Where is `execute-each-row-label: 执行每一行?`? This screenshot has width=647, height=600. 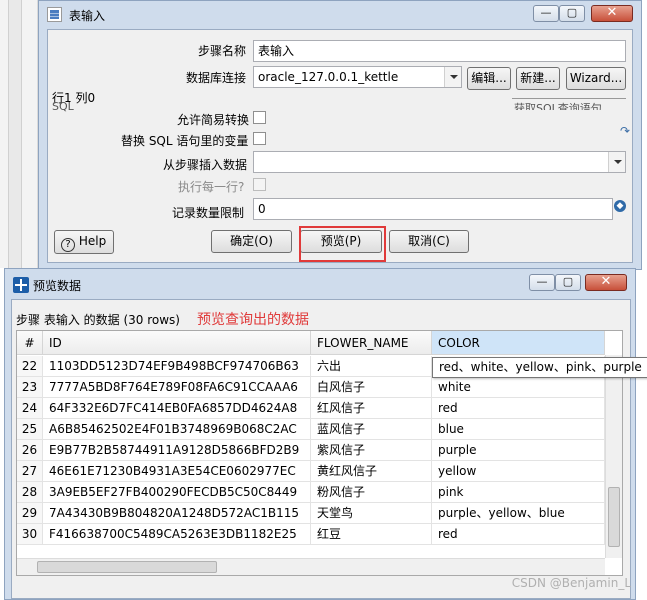 execute-each-row-label: 执行每一行? is located at coordinates (211, 187).